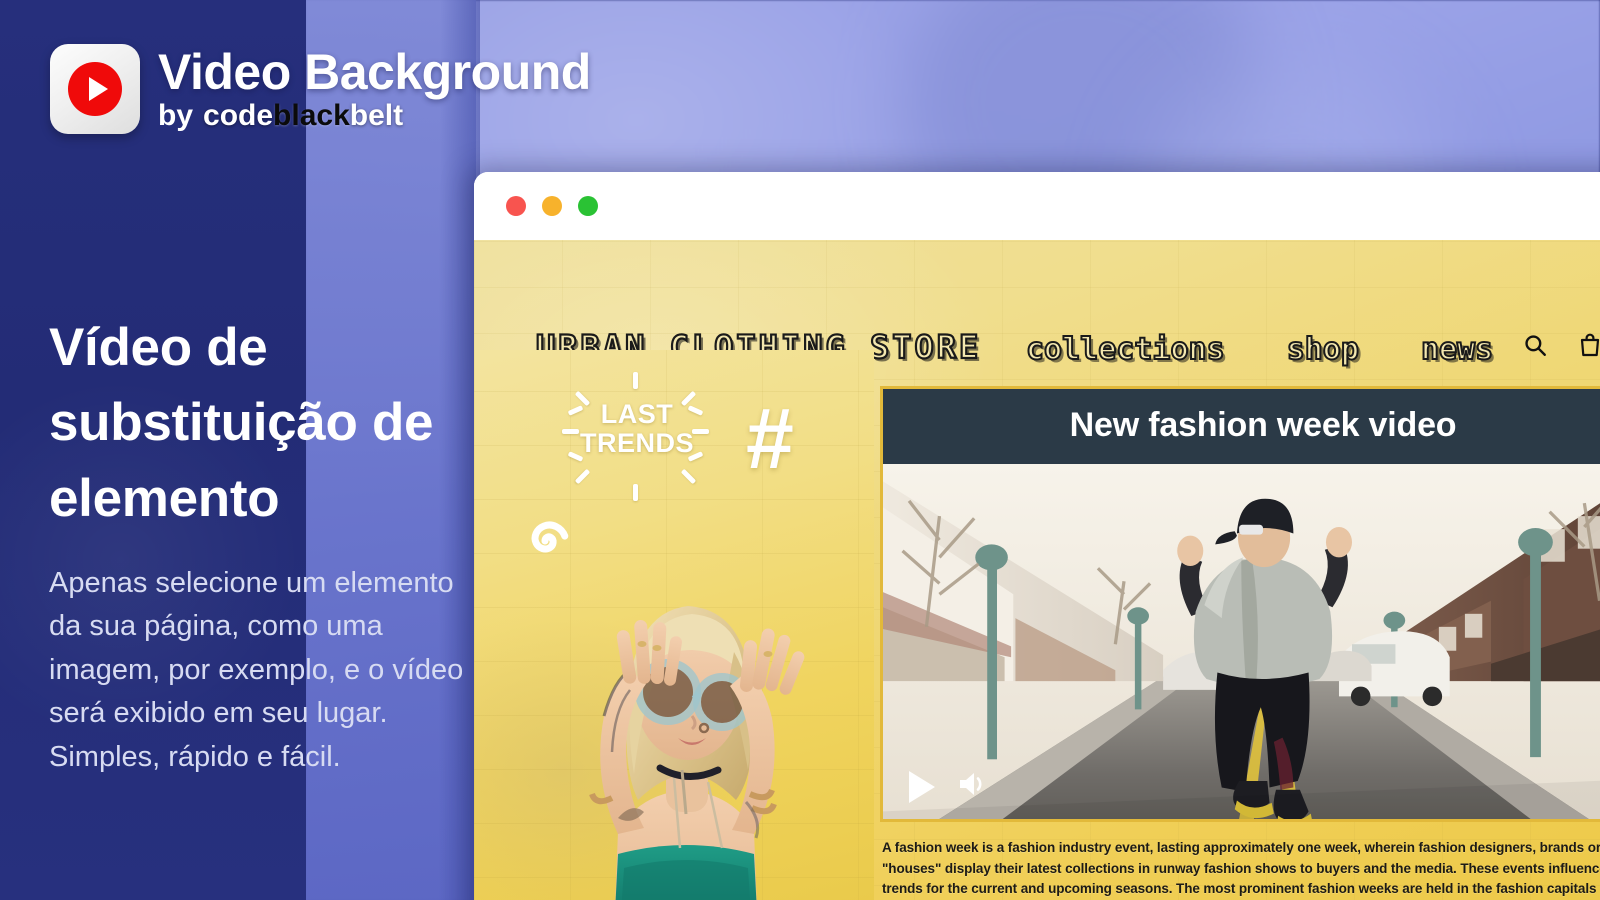 This screenshot has height=900, width=1600. I want to click on fashion-model-photo, so click(697, 753).